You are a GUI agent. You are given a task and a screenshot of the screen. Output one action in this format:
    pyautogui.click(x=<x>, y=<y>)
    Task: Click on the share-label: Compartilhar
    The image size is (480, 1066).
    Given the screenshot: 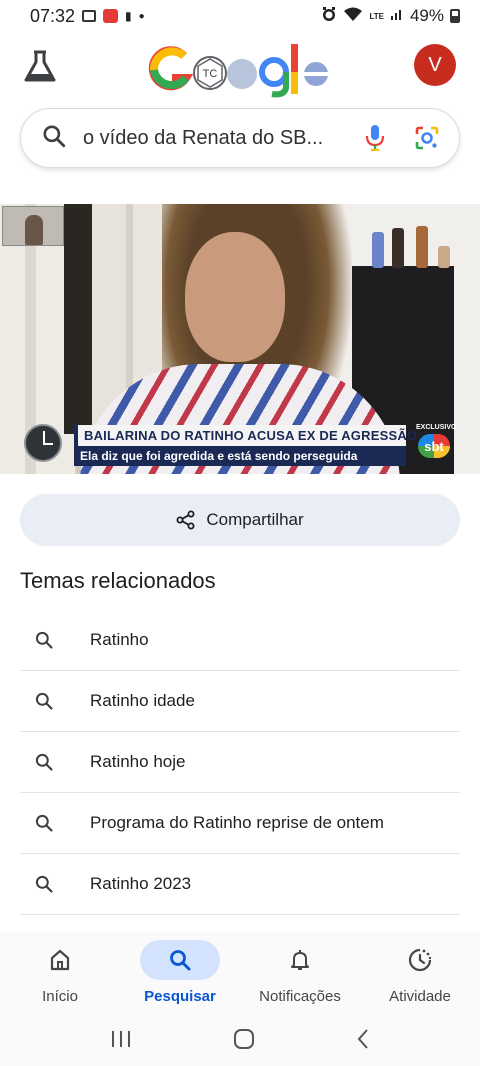 What is the action you would take?
    pyautogui.click(x=255, y=519)
    